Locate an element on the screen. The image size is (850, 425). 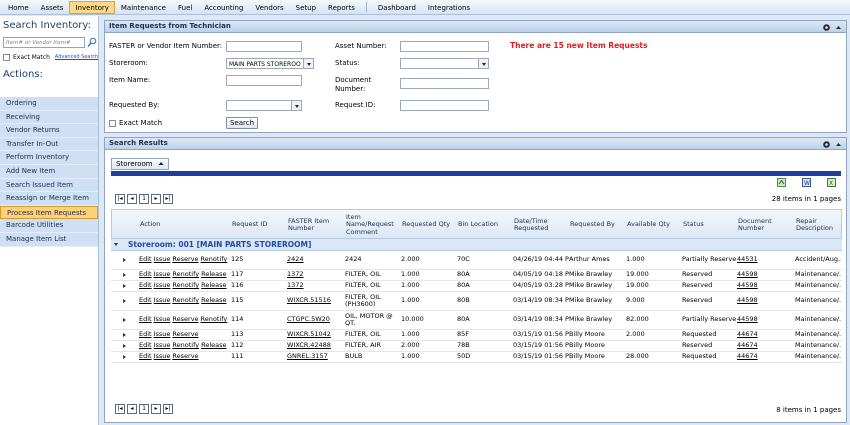
action-item-barcode-utilities: Barcode Utilities is located at coordinates (49, 226).